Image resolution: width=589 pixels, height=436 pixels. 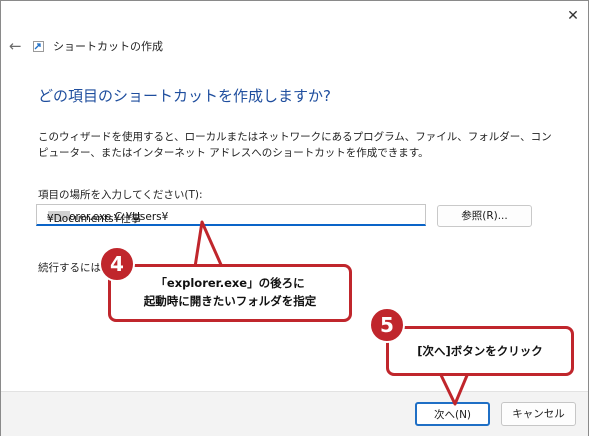 I want to click on step4-line2: 起動時に開きたいフォルダを指定, so click(x=230, y=301).